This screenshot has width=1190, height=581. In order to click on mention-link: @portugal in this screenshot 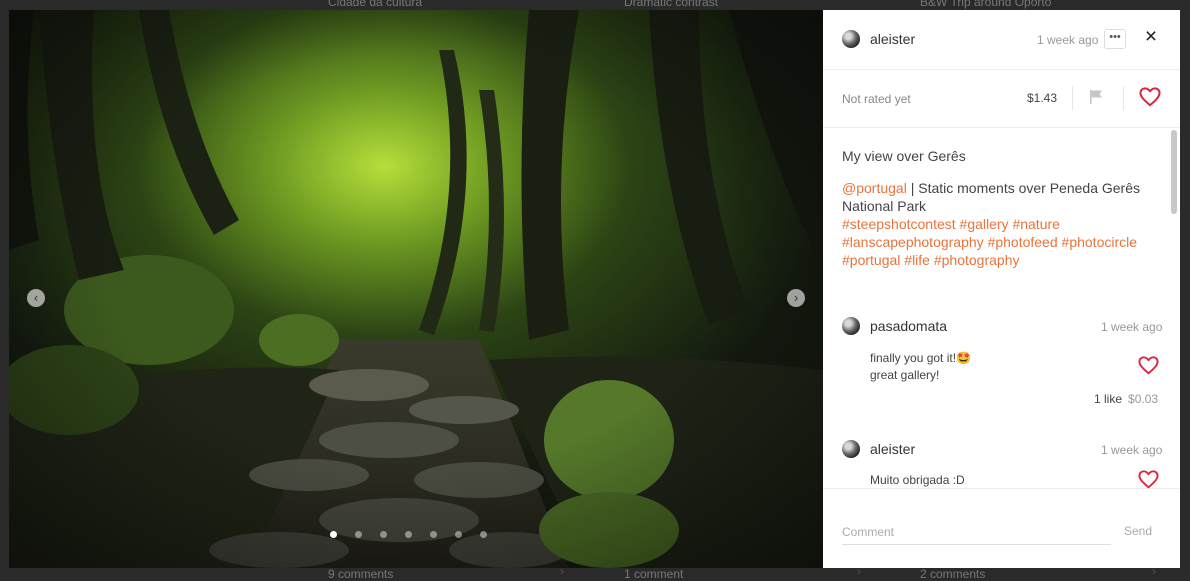, I will do `click(874, 188)`.